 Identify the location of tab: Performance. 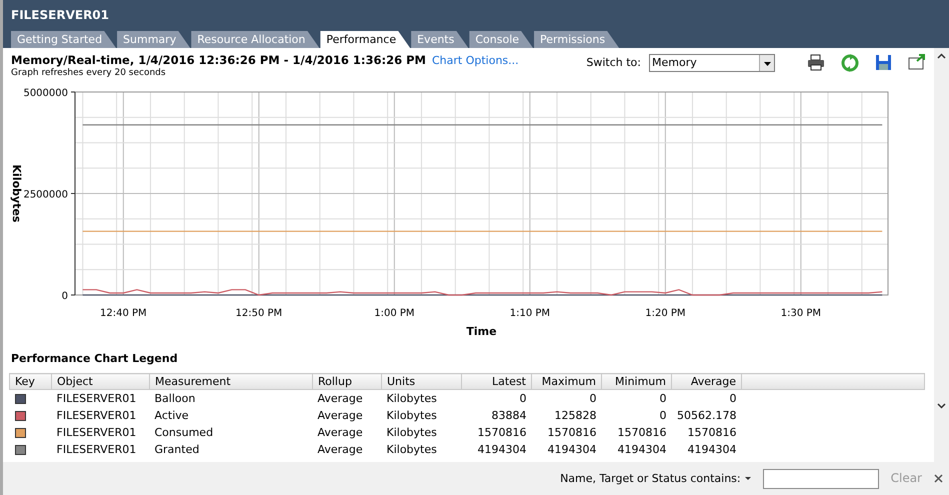
(365, 39).